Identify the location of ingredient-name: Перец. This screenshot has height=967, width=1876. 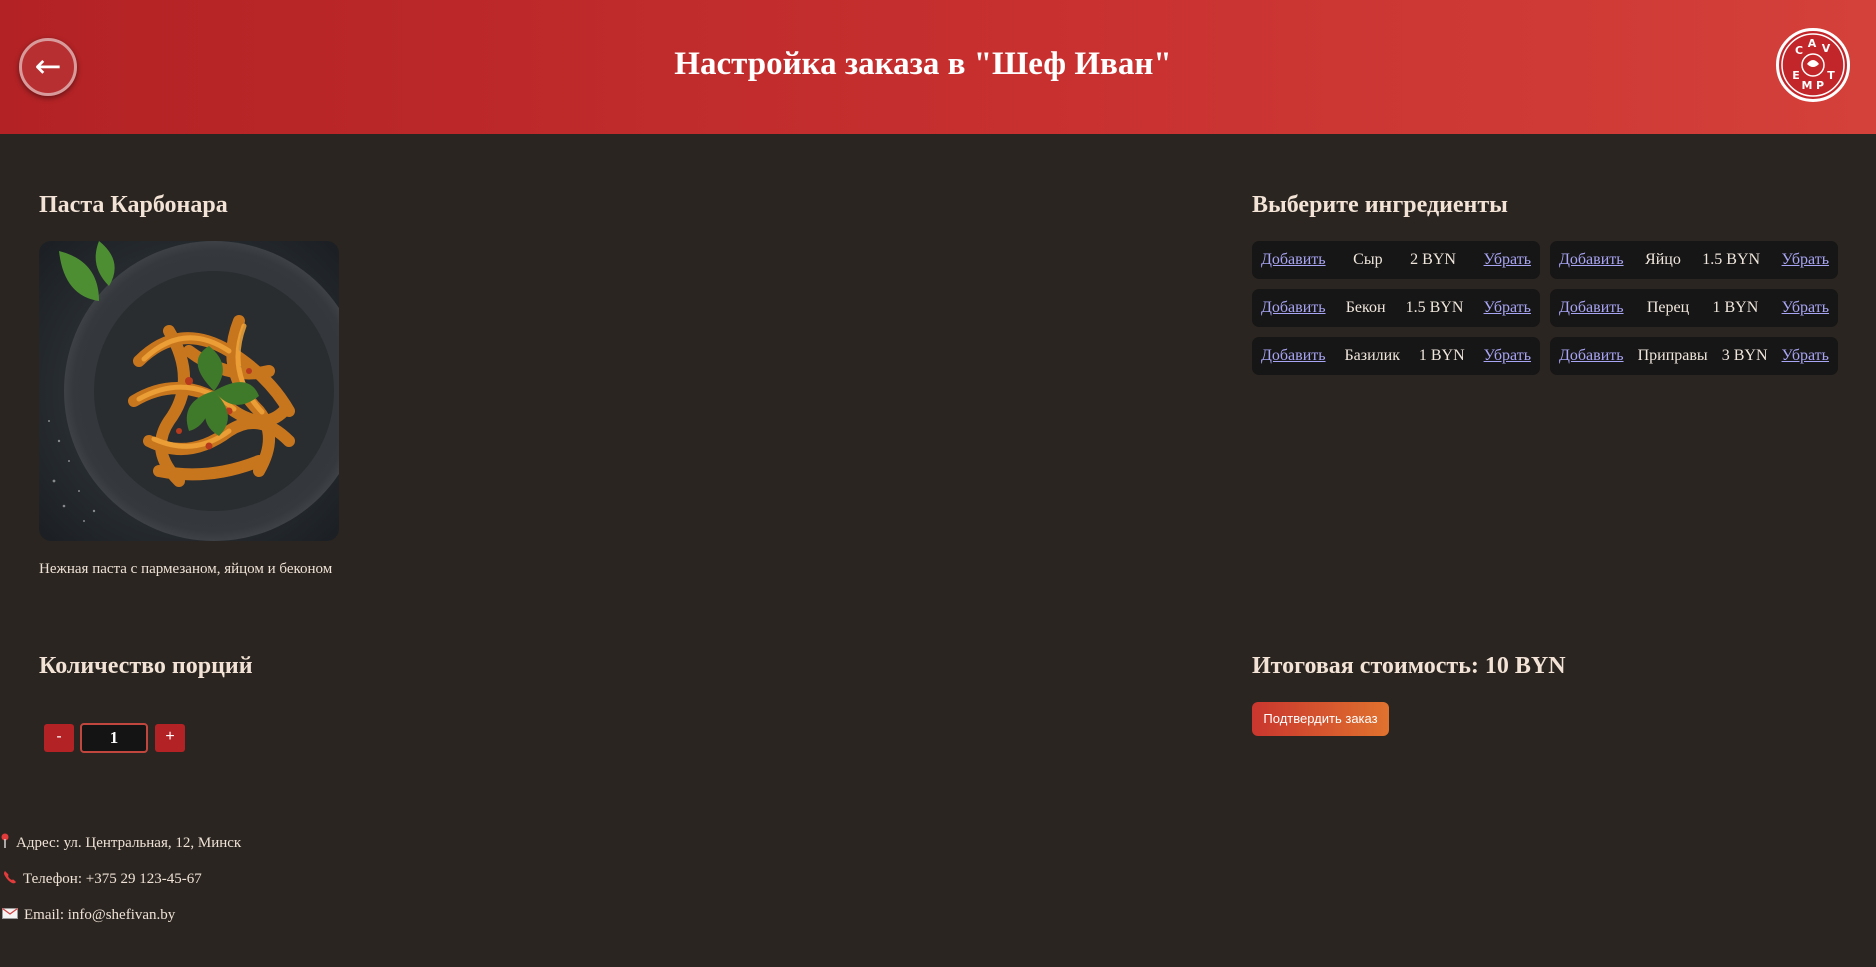
(1668, 307).